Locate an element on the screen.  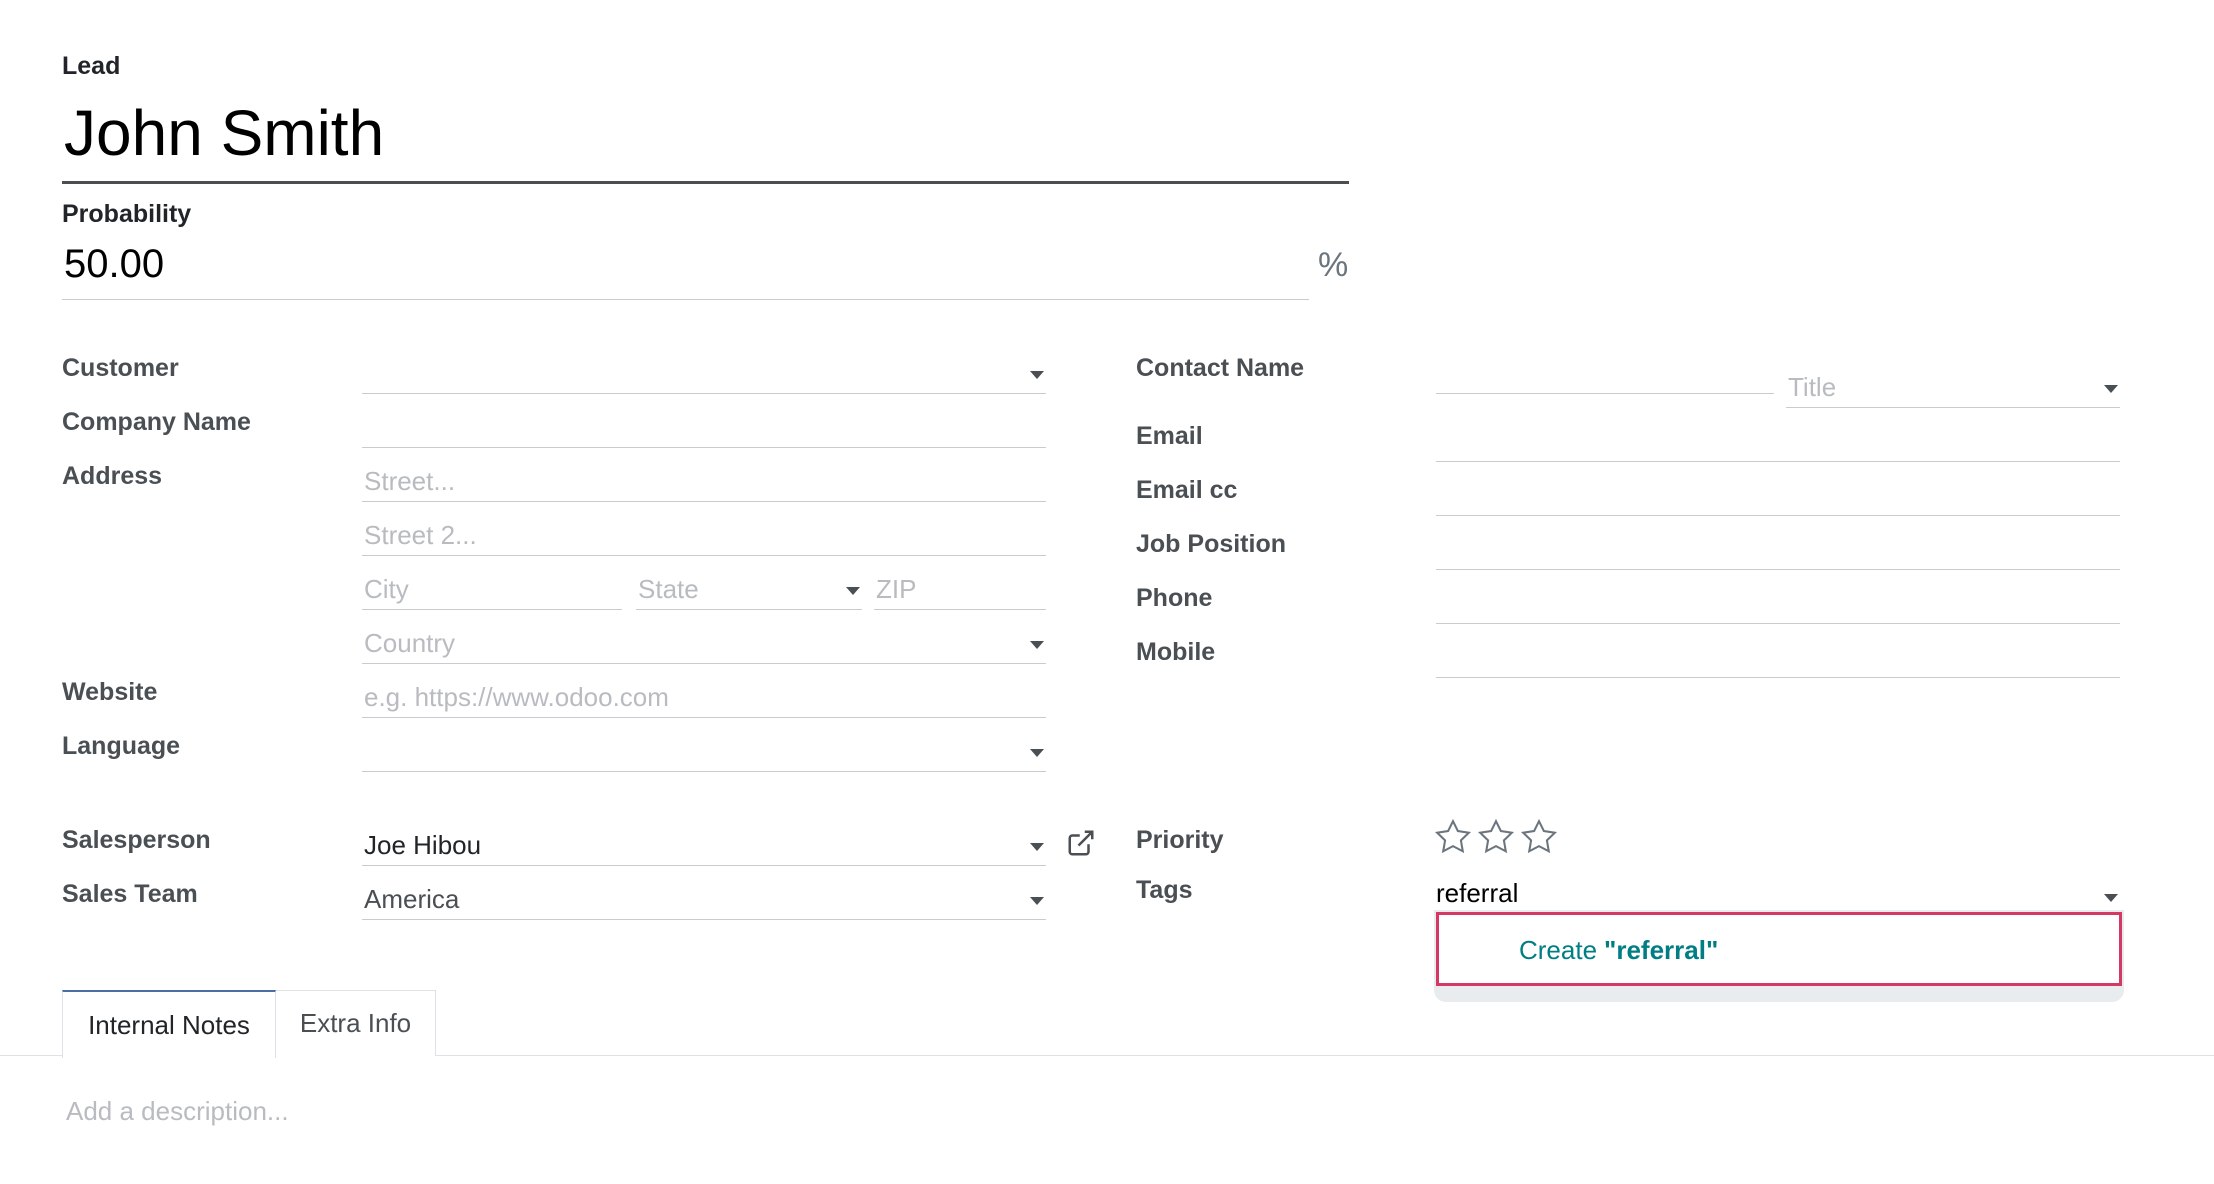
phone-label: Phone is located at coordinates (1174, 598).